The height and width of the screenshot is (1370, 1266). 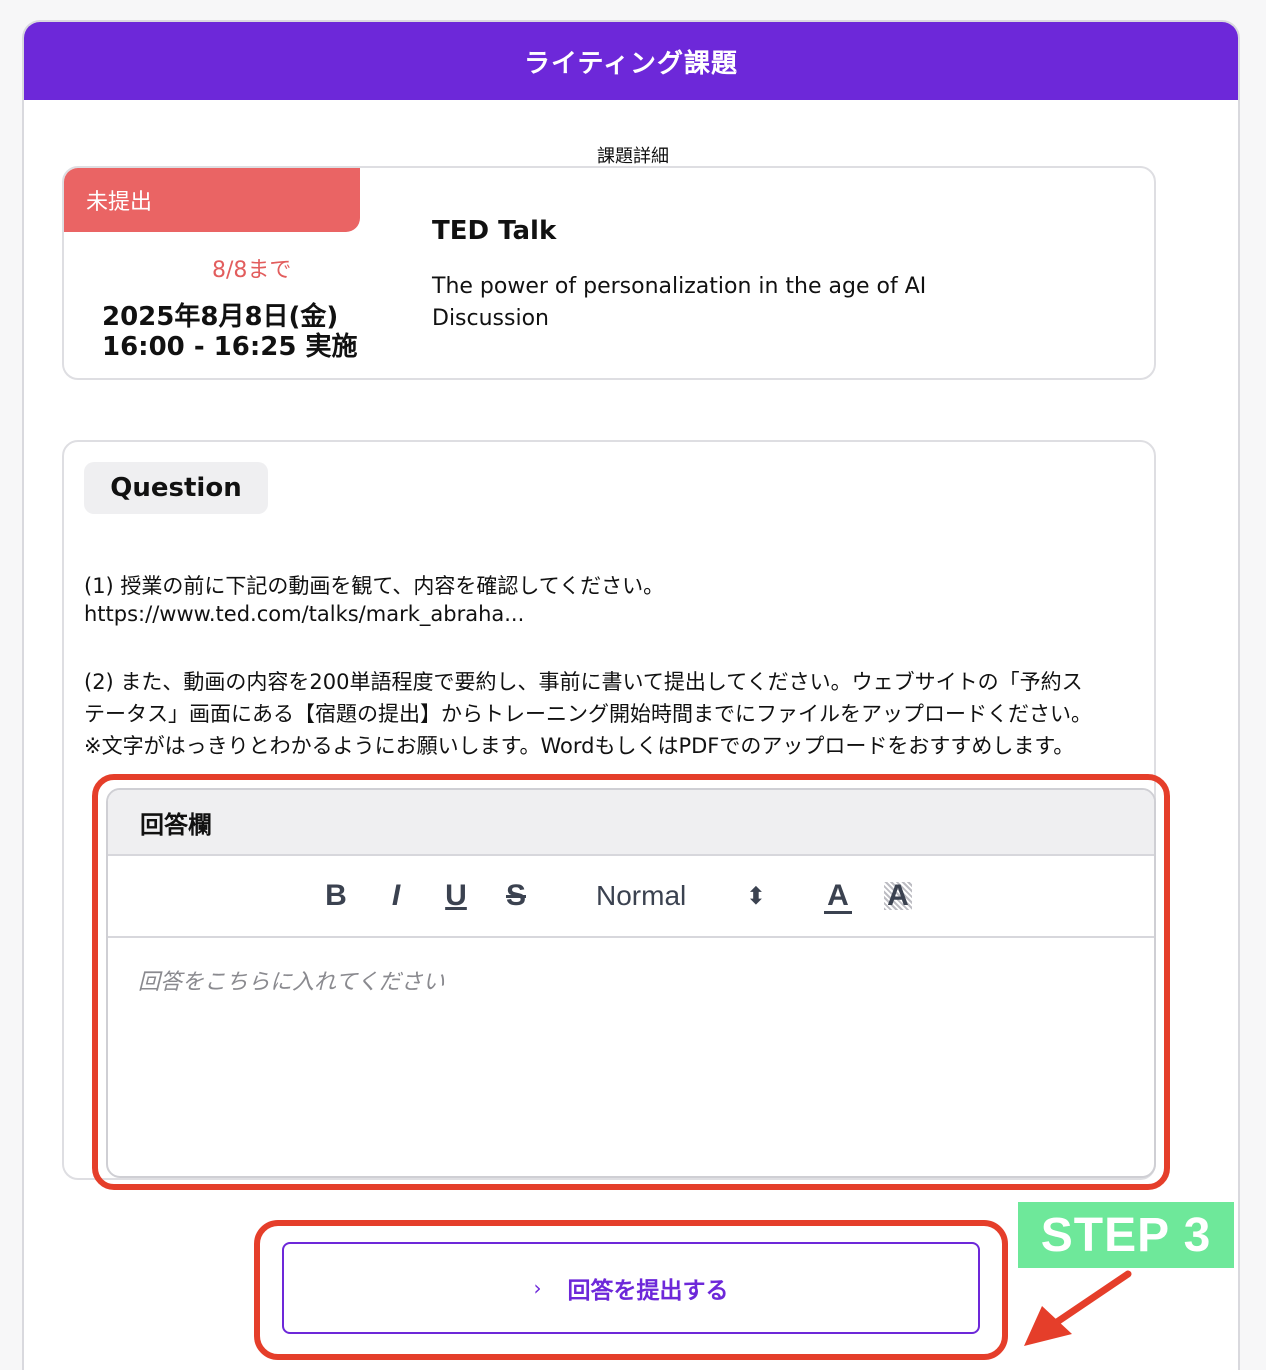 I want to click on task-description-line: Discussion, so click(x=490, y=318).